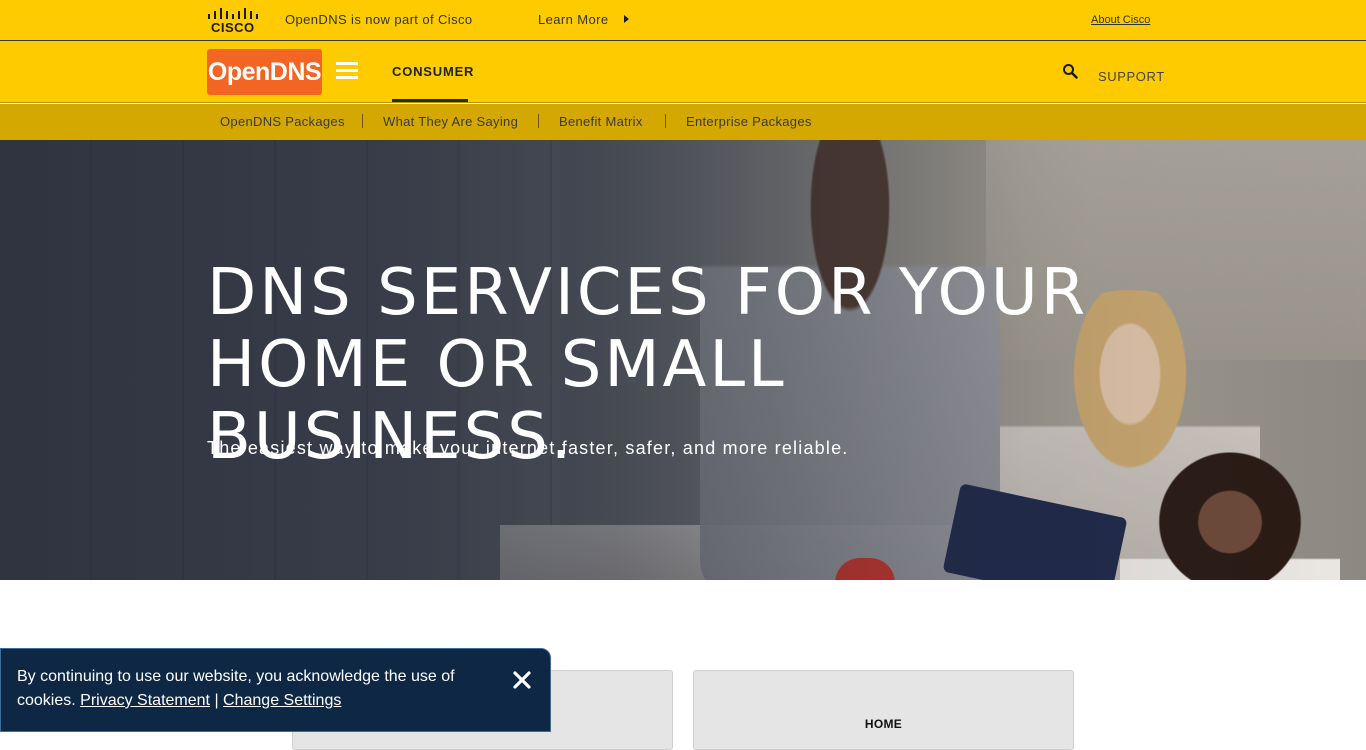 The height and width of the screenshot is (750, 1366). Describe the element at coordinates (683, 72) in the screenshot. I see `main-navigation: OpenDNS CONSUMER SUPPORT` at that location.